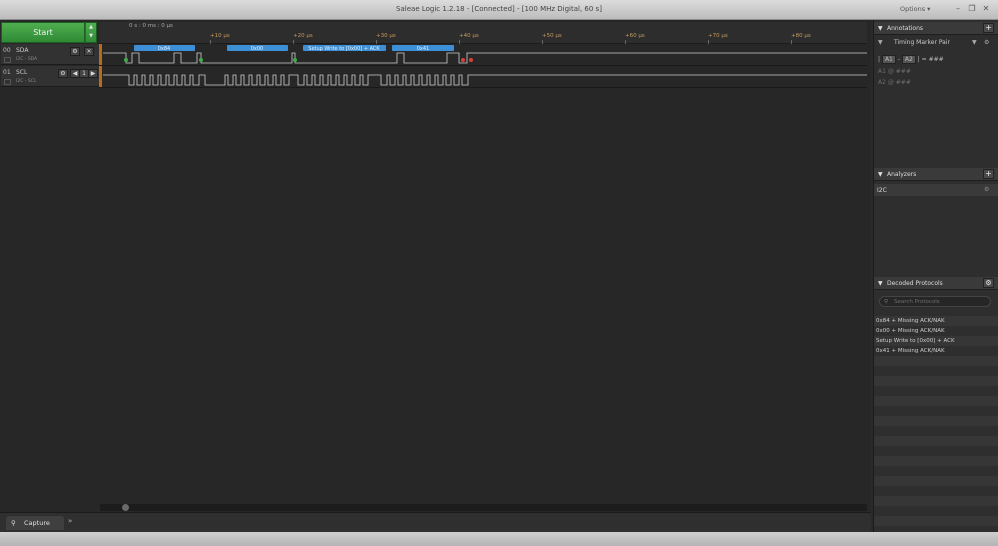  Describe the element at coordinates (958, 8) in the screenshot. I see `minimize-icon: –` at that location.